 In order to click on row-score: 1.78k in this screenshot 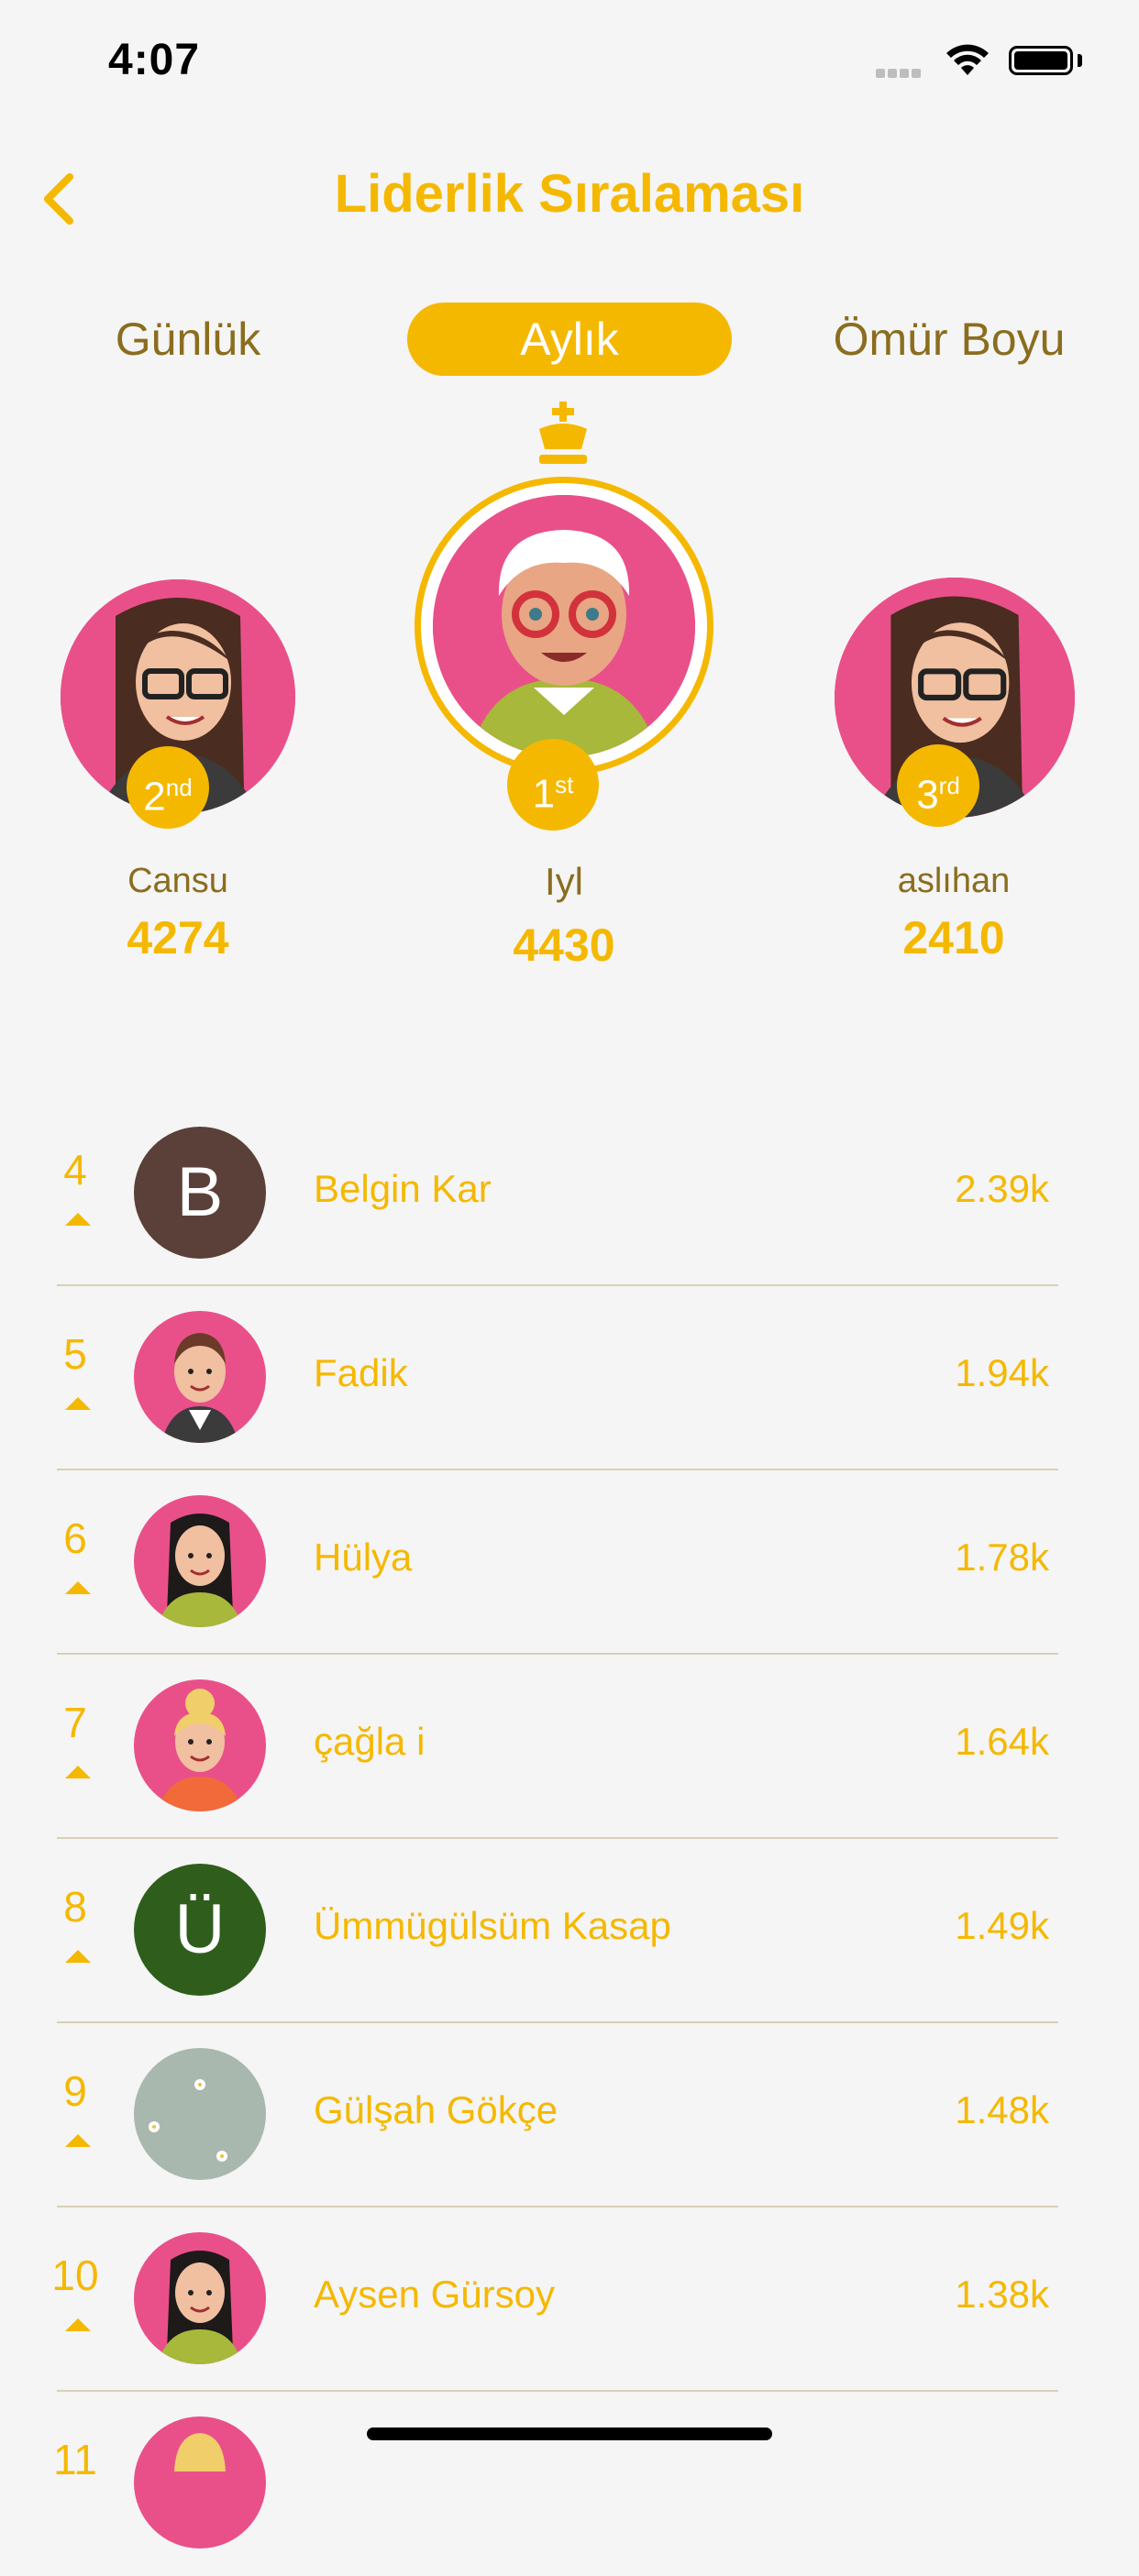, I will do `click(1002, 1557)`.